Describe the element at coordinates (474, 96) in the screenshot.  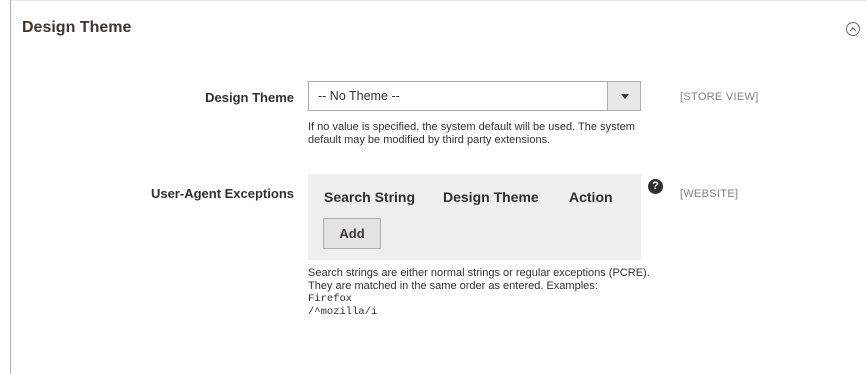
I see `design-theme-select: -- No Theme --` at that location.